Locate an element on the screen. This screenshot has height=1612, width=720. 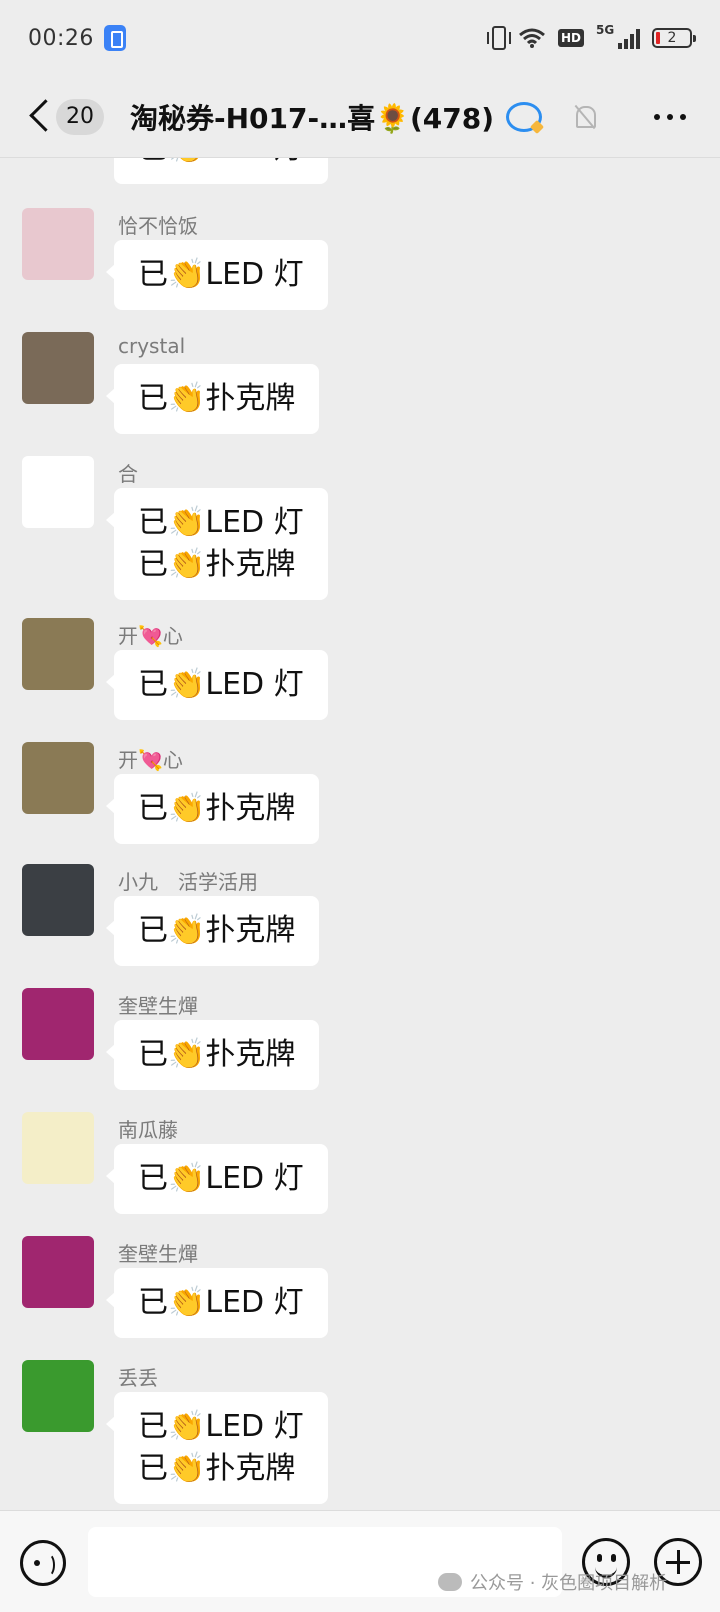
anime-avatar is located at coordinates (58, 900).